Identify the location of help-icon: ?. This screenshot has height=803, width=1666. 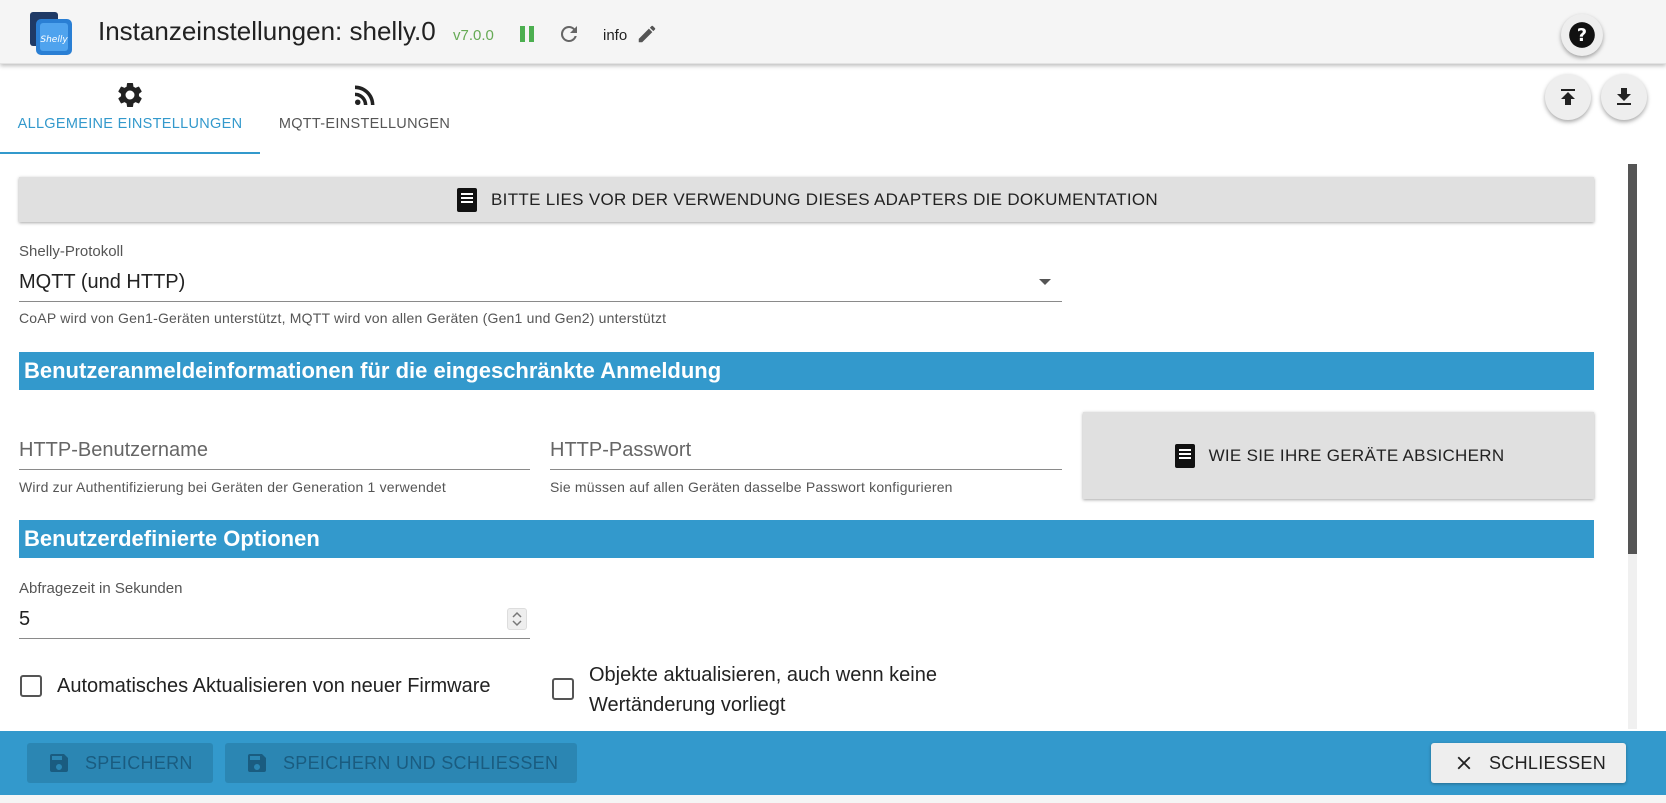
(1582, 35).